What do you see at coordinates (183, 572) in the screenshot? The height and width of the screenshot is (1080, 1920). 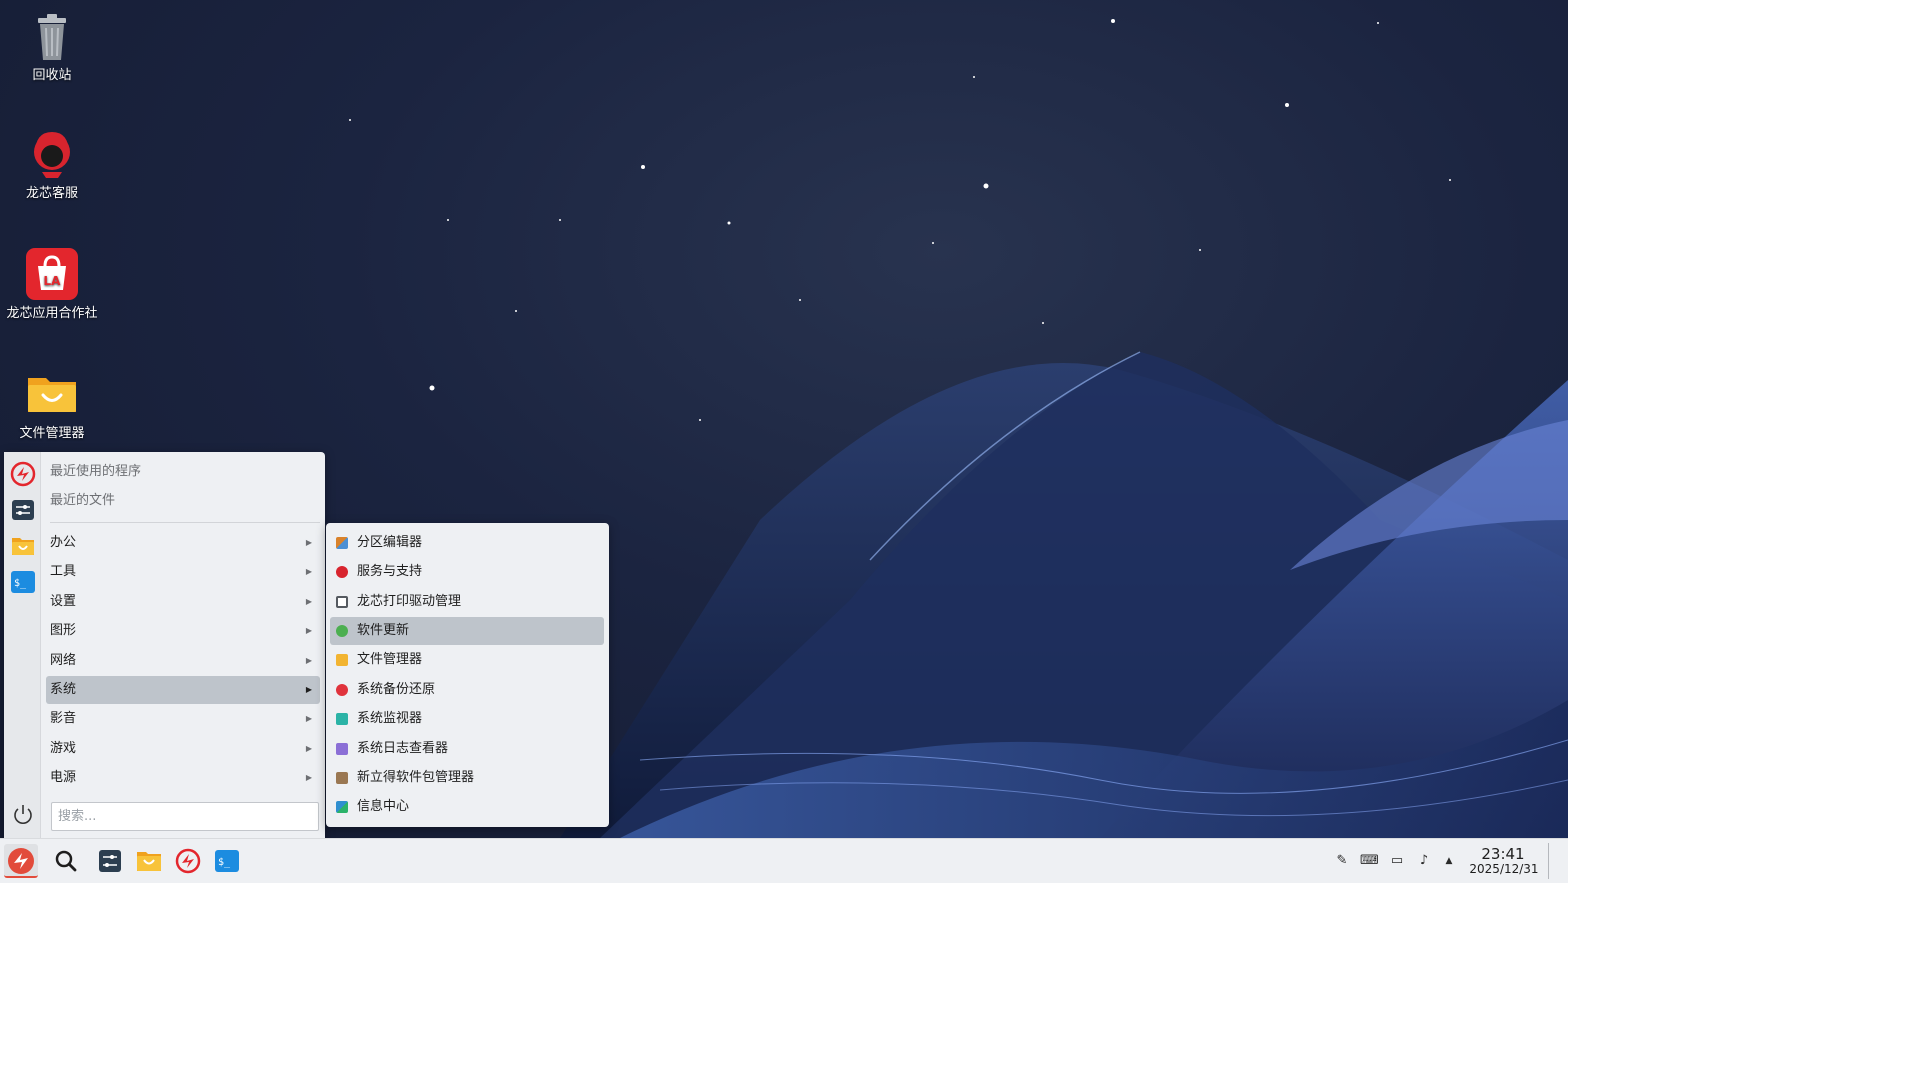 I see `category-tools: 工具 ▶` at bounding box center [183, 572].